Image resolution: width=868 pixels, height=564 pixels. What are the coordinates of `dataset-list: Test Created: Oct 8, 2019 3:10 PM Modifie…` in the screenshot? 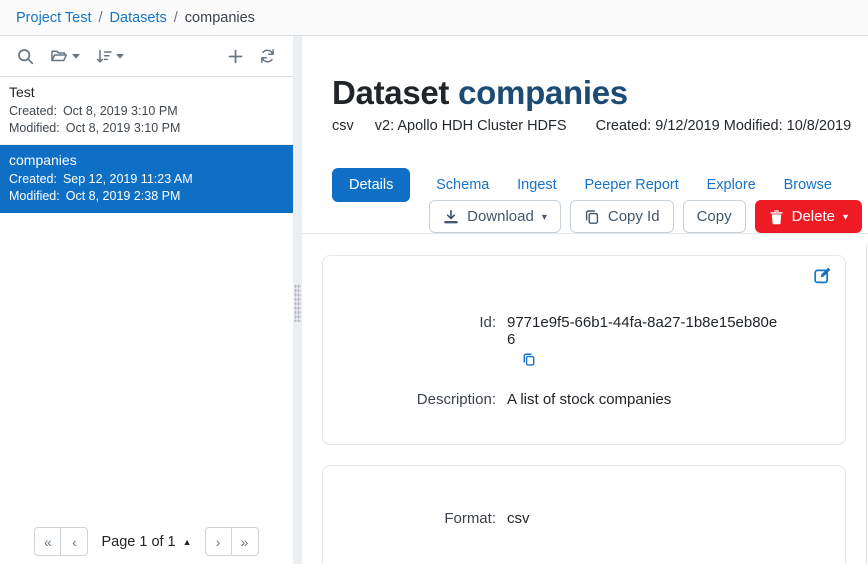 It's located at (146, 145).